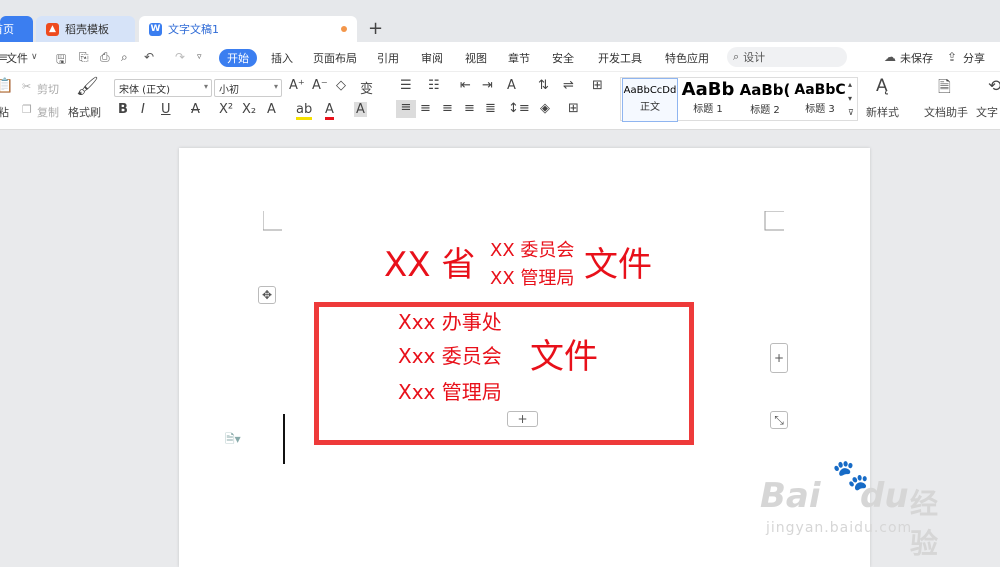 Image resolution: width=1000 pixels, height=567 pixels. What do you see at coordinates (275, 86) in the screenshot?
I see `chevron-down-icon: ▾` at bounding box center [275, 86].